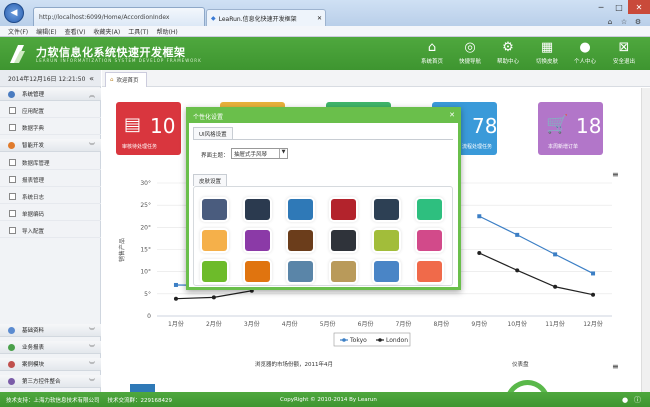 The width and height of the screenshot is (650, 407). I want to click on menu-edit: 编辑(E), so click(46, 31).